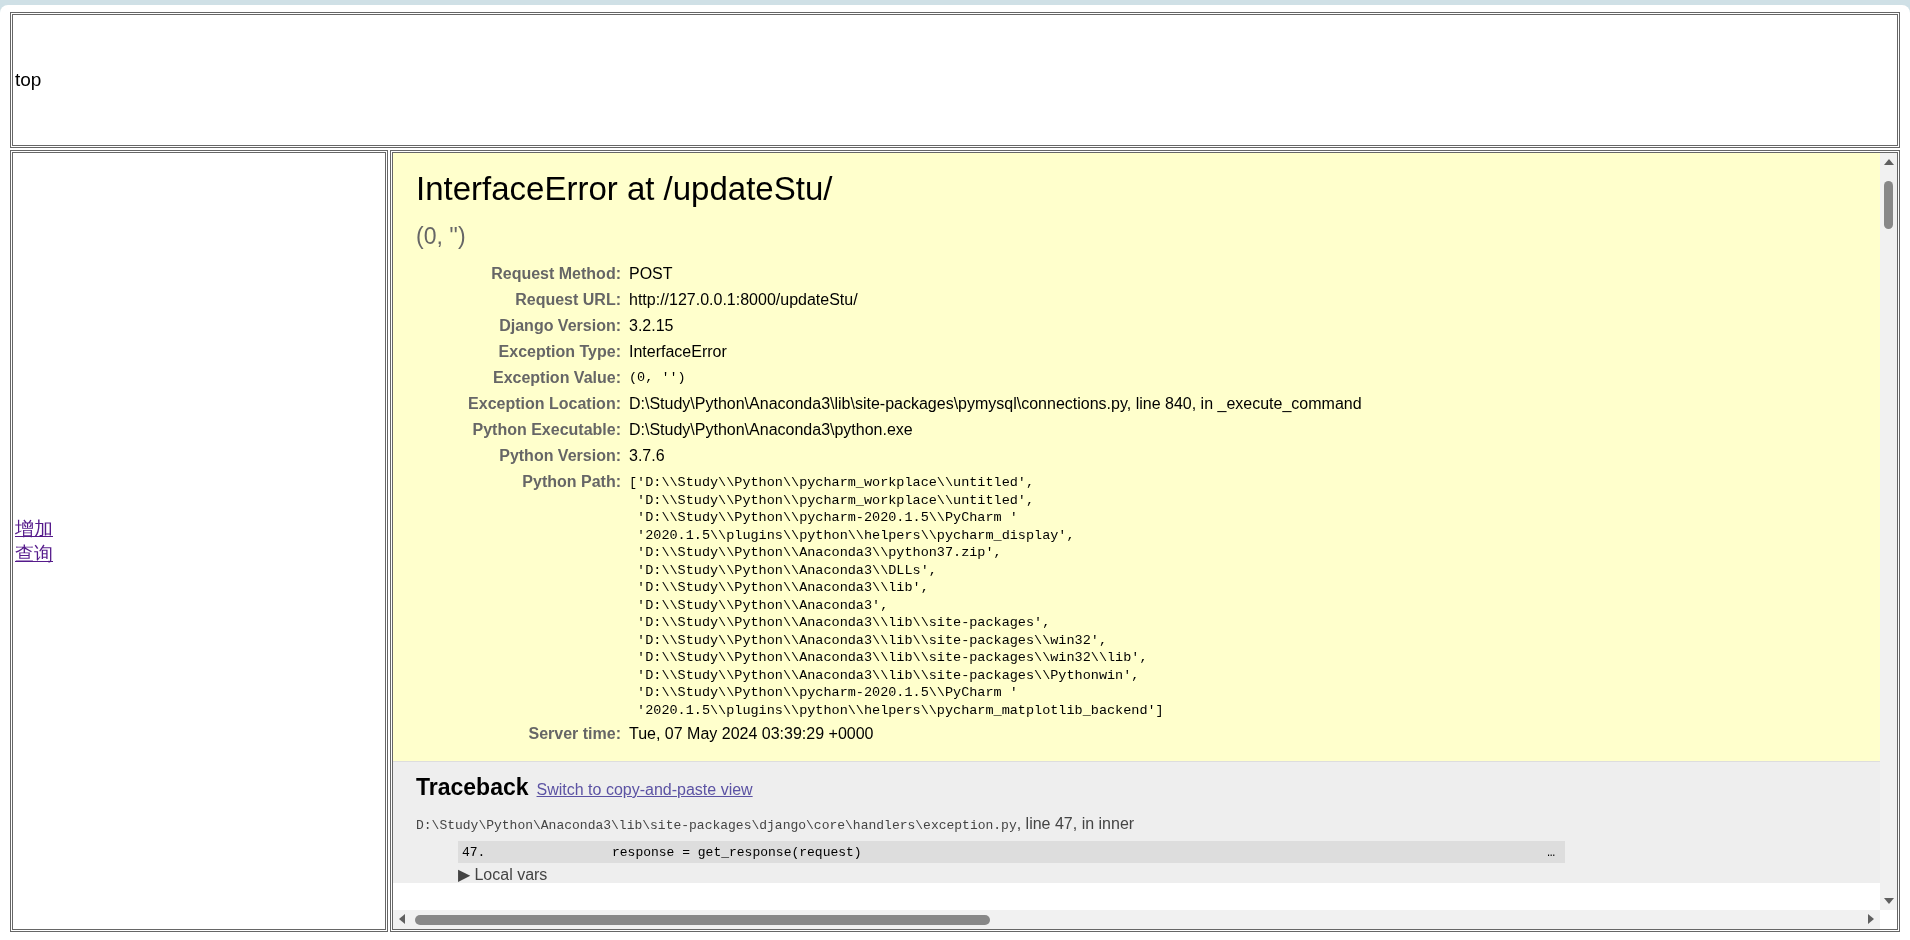 The image size is (1910, 940). What do you see at coordinates (472, 787) in the screenshot?
I see `section-heading: Traceback` at bounding box center [472, 787].